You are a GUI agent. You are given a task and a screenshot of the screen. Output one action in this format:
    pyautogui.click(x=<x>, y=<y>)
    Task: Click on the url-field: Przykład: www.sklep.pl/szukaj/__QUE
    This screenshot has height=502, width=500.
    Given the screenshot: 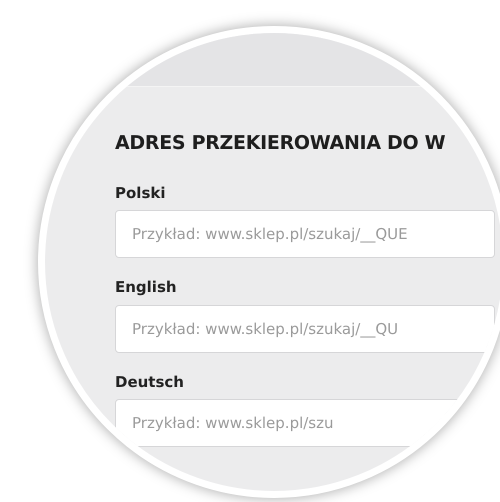 What is the action you would take?
    pyautogui.click(x=305, y=234)
    